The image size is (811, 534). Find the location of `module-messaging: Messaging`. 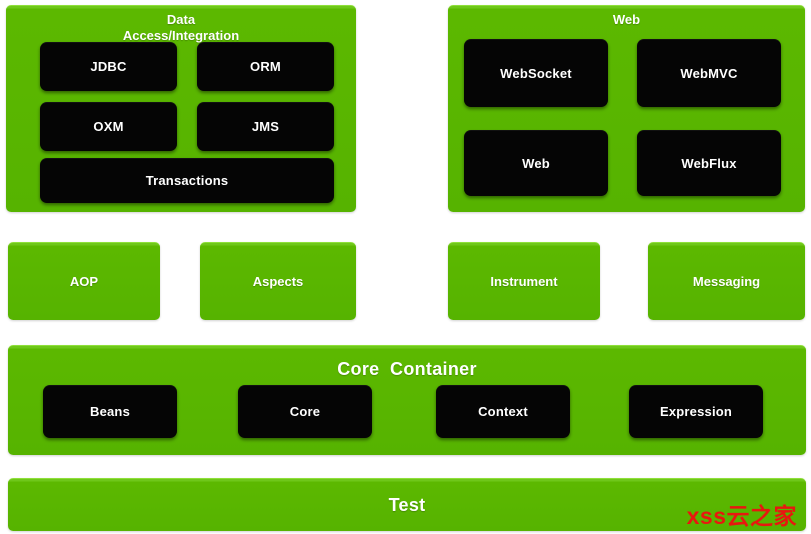

module-messaging: Messaging is located at coordinates (726, 281).